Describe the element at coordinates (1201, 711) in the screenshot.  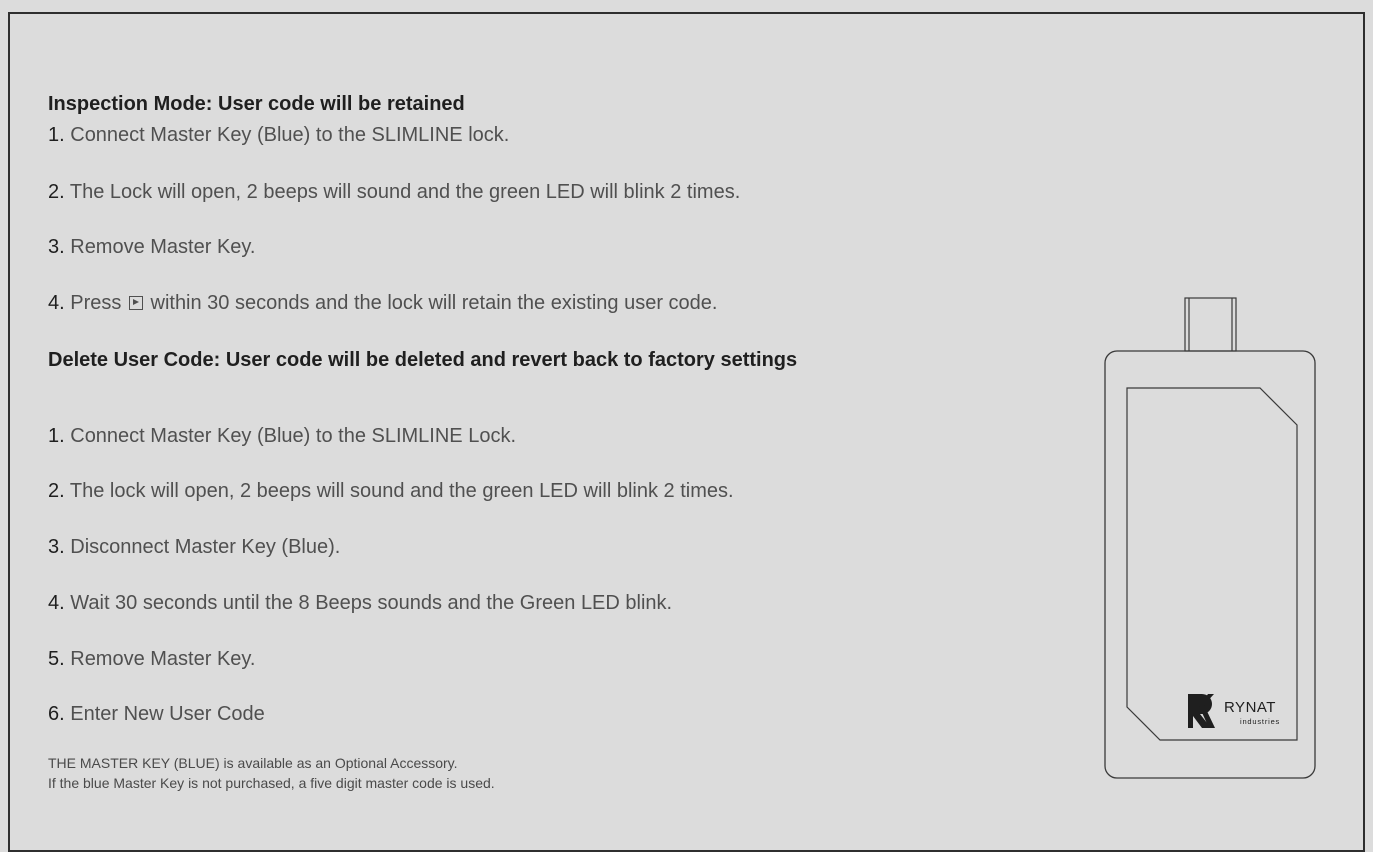
I see `rynat-logo-icon` at that location.